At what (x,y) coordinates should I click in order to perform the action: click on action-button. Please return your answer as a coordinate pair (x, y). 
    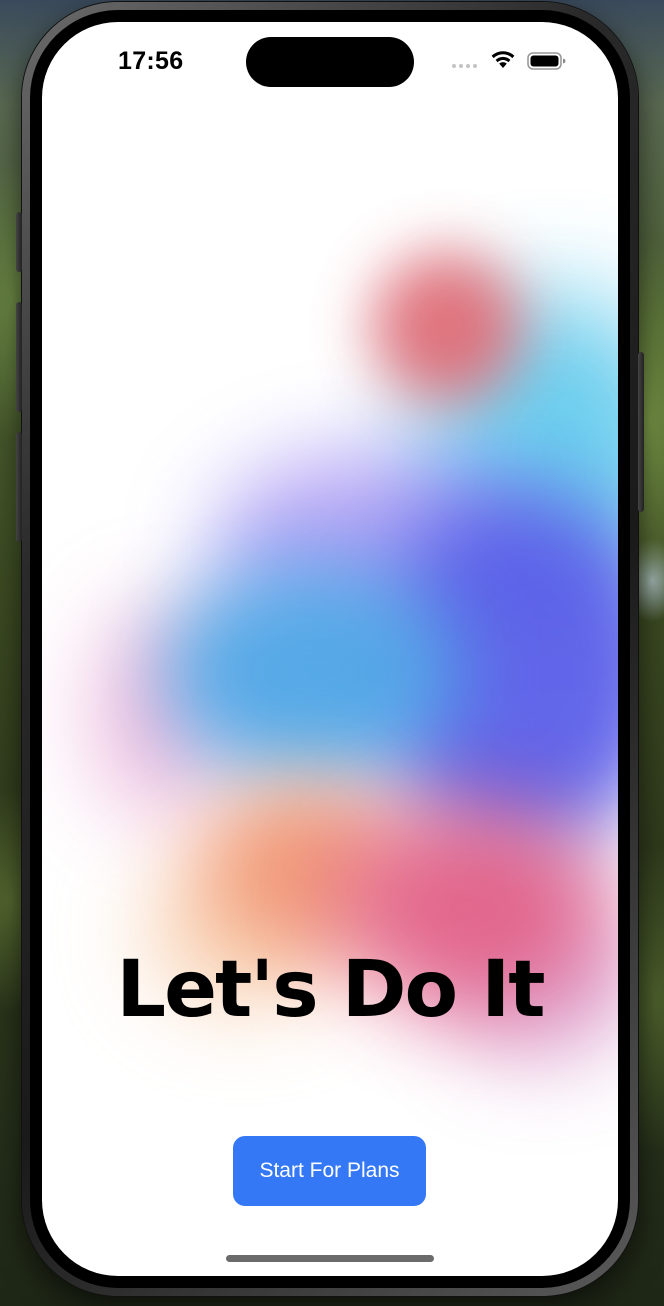
    Looking at the image, I should click on (19, 242).